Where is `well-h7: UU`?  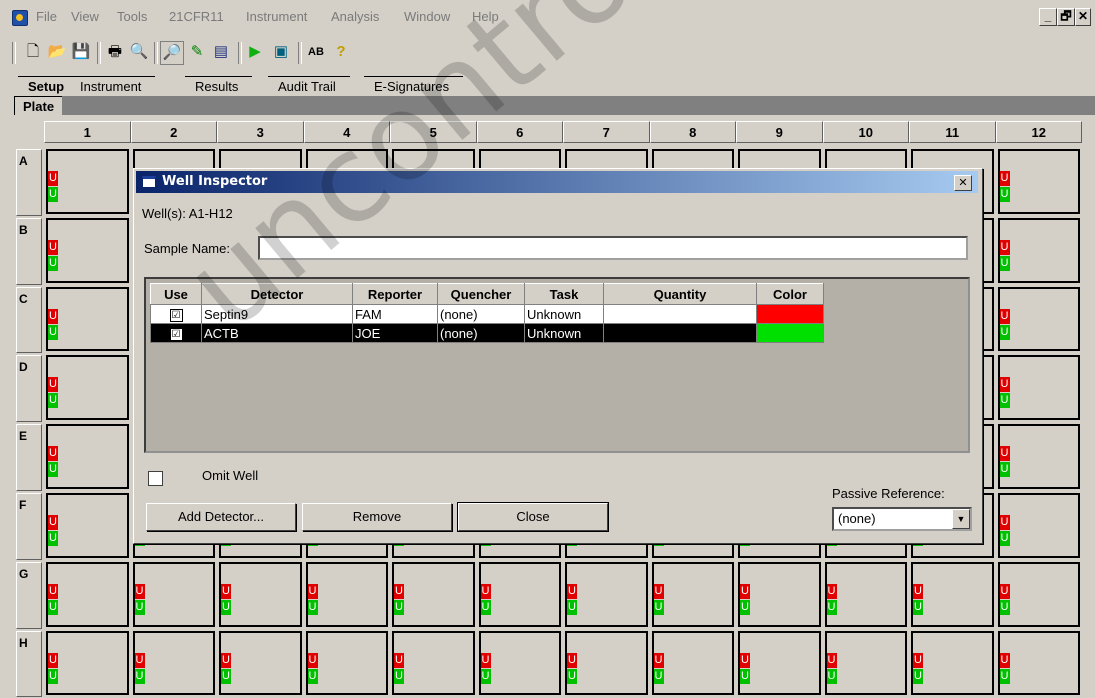 well-h7: UU is located at coordinates (606, 663).